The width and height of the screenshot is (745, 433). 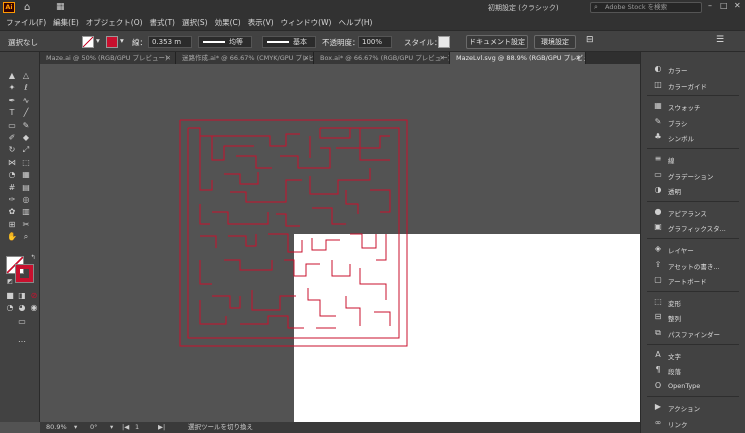 What do you see at coordinates (56, 427) in the screenshot?
I see `zoom-level: 80.9%` at bounding box center [56, 427].